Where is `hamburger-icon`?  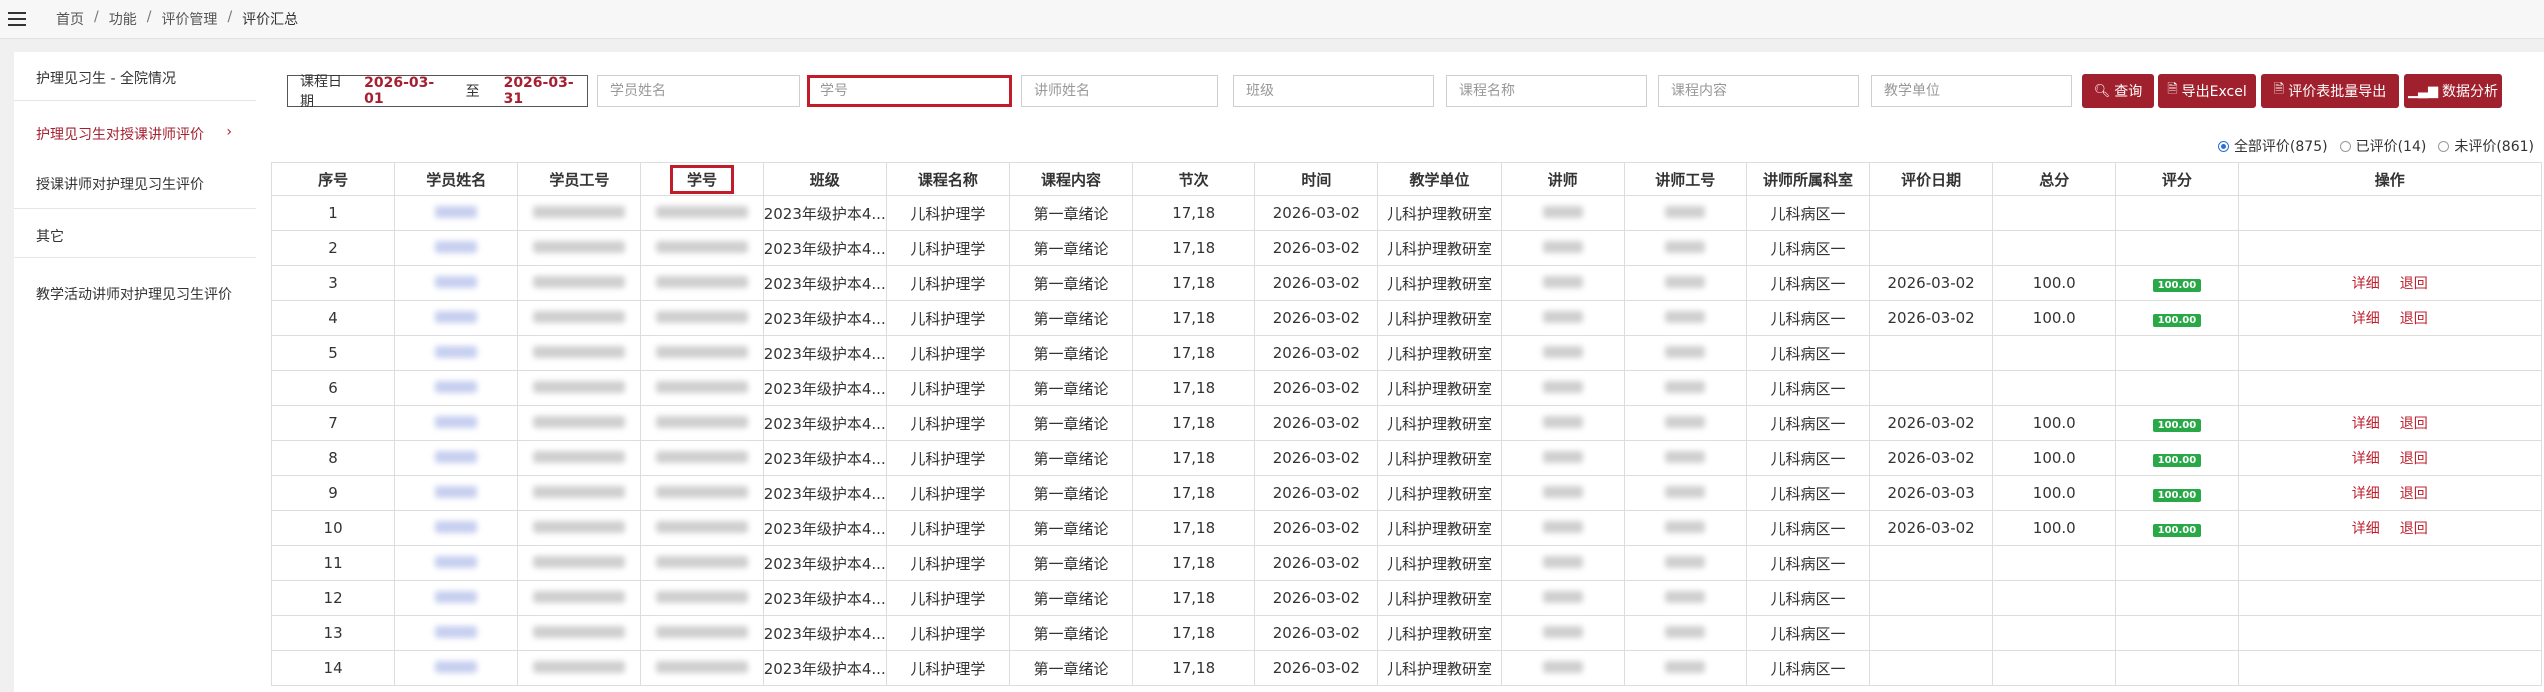
hamburger-icon is located at coordinates (17, 19).